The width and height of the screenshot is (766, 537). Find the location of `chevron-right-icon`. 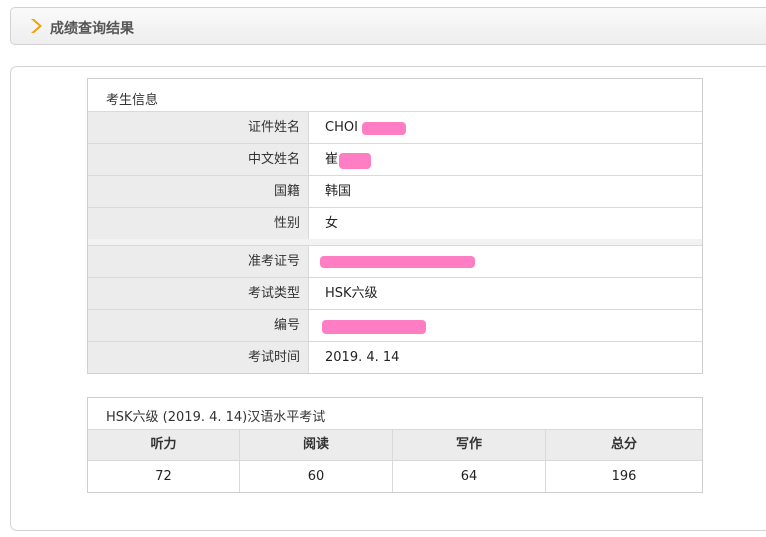

chevron-right-icon is located at coordinates (36, 26).